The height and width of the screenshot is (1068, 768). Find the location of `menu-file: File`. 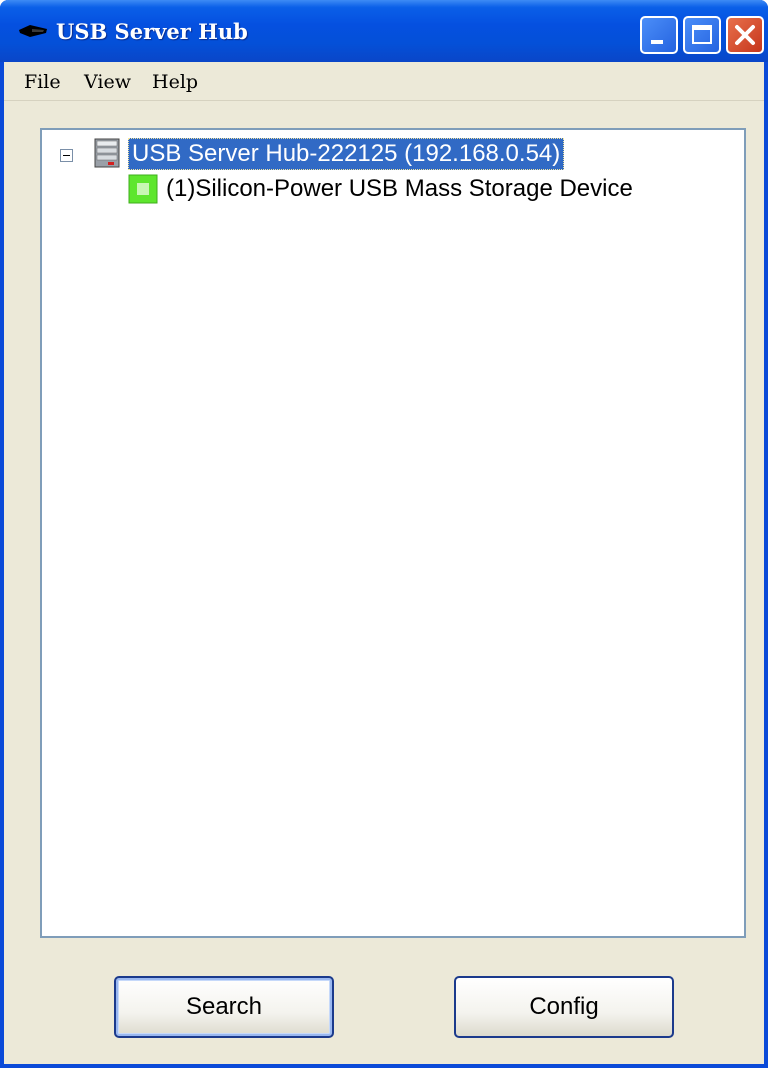

menu-file: File is located at coordinates (42, 82).